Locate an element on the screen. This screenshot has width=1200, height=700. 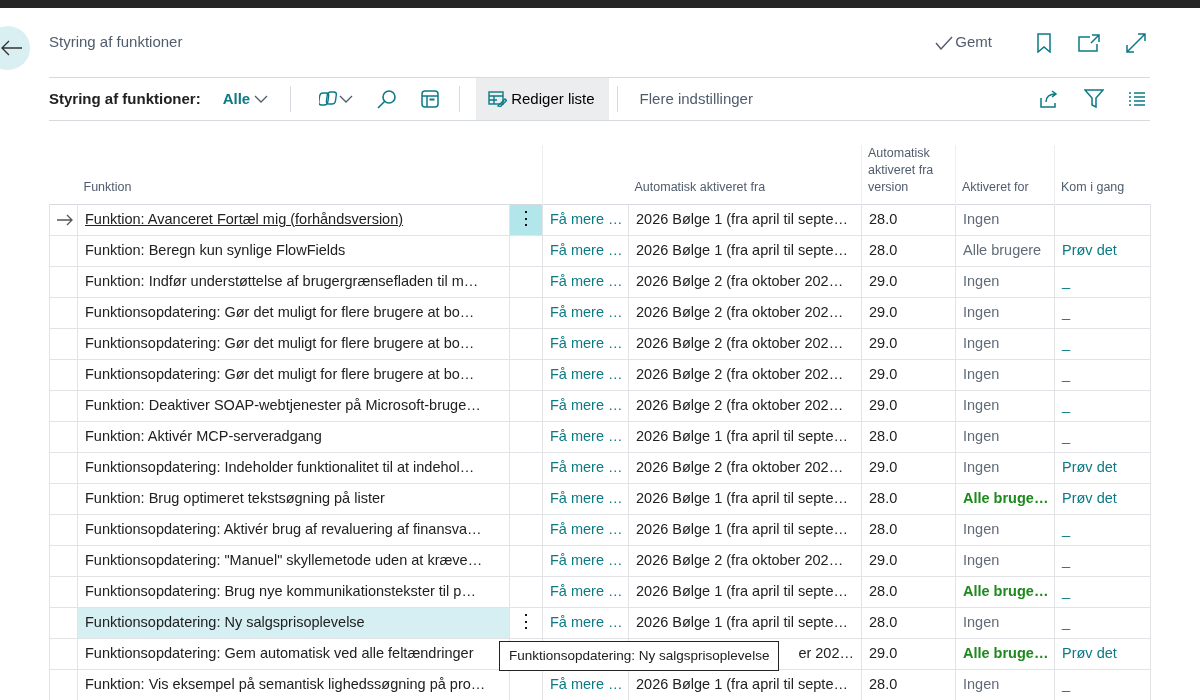
more-options-button: Flere indstillinger is located at coordinates (696, 99).